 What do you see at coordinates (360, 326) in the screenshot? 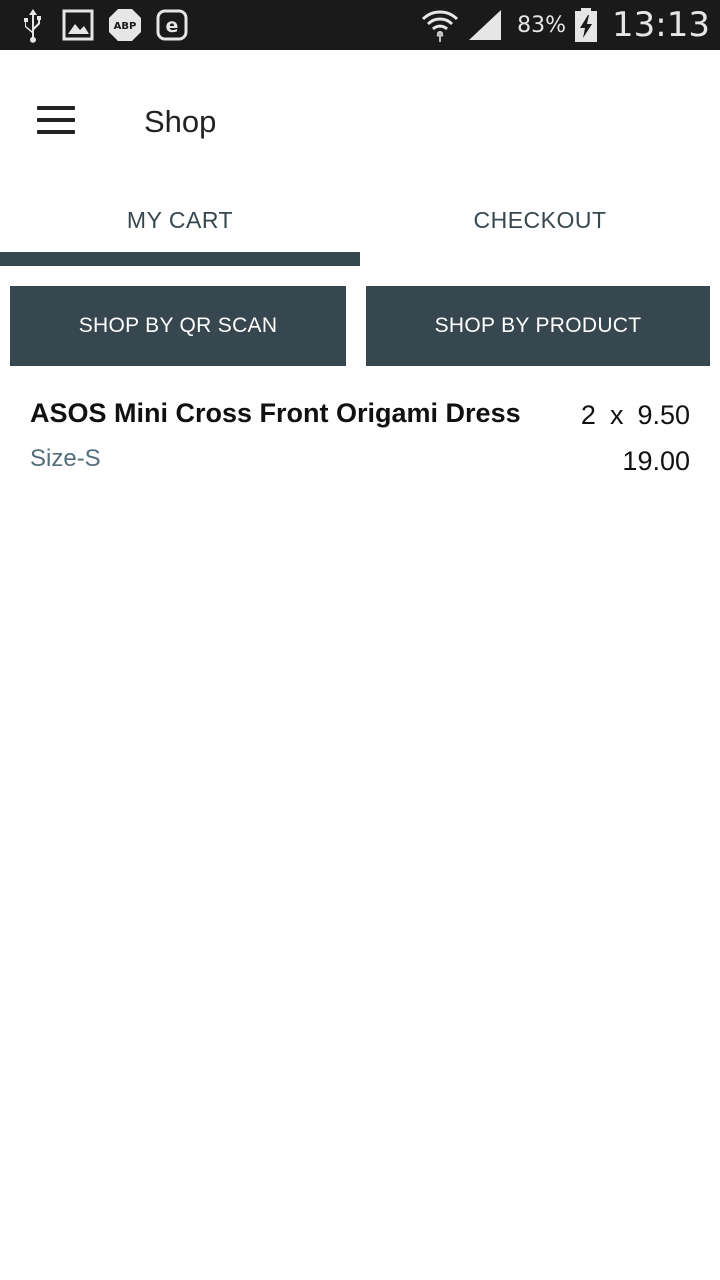
I see `shop-actions: SHOP BY QR SCAN SHOP BY PRODUCT` at bounding box center [360, 326].